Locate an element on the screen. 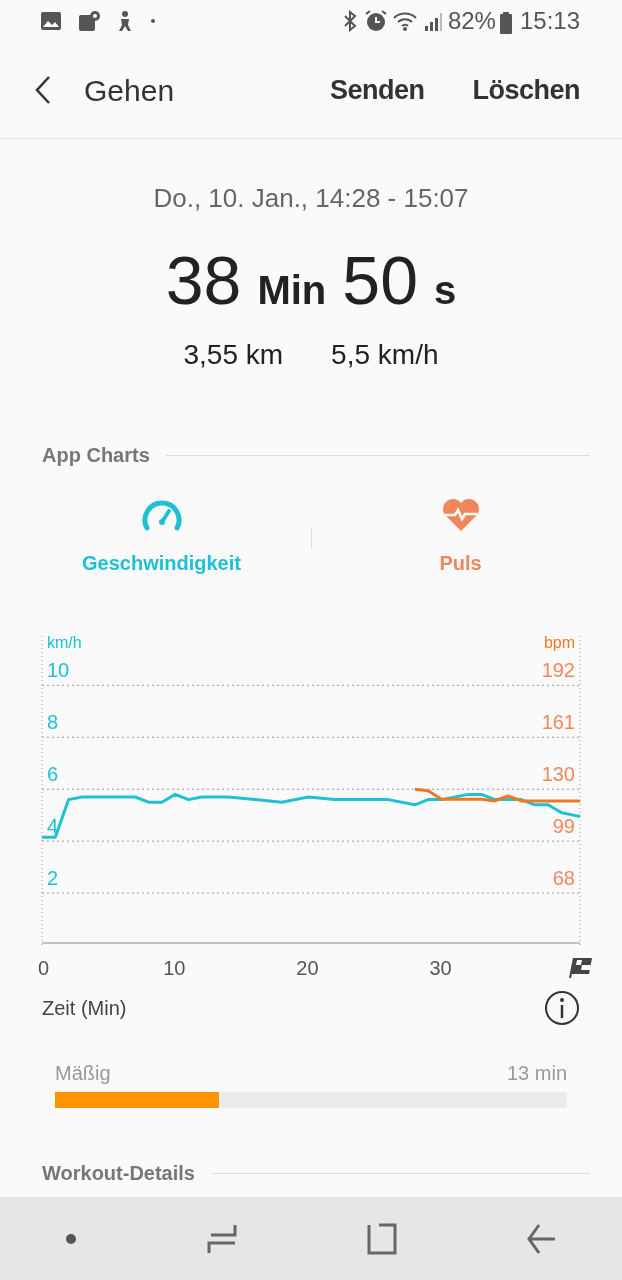  signal-icon is located at coordinates (433, 21).